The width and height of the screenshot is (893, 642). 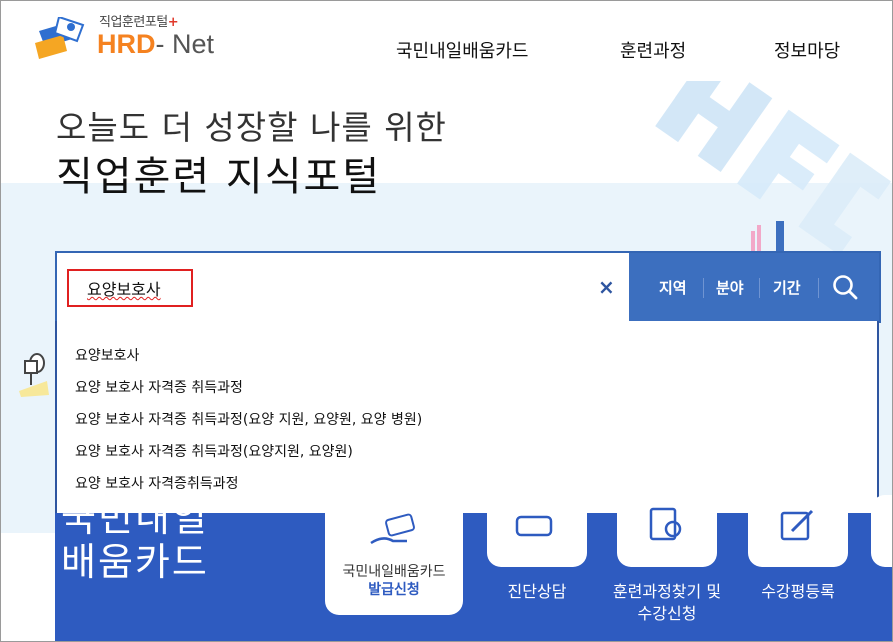 What do you see at coordinates (394, 555) in the screenshot?
I see `card-issue-button: 국민내일배움카드 발급신청` at bounding box center [394, 555].